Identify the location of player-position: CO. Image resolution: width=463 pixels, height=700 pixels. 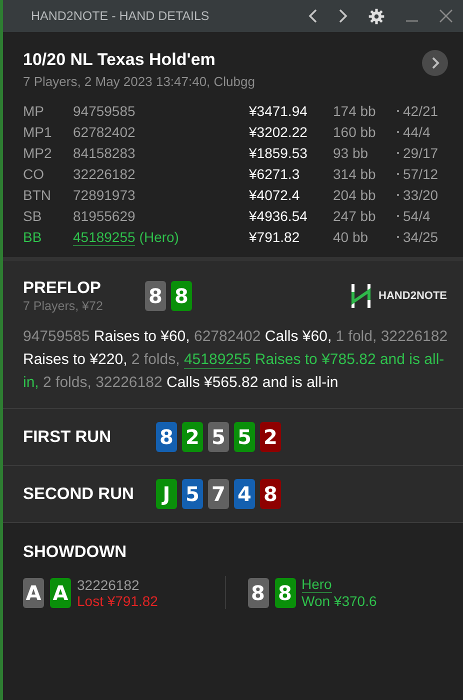
(34, 174).